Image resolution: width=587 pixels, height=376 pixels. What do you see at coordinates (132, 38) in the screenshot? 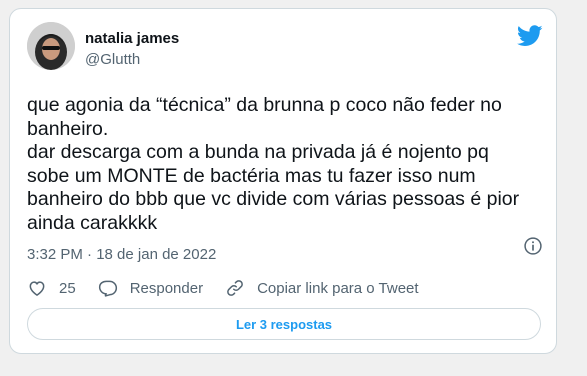
I see `author-name: natalia james` at bounding box center [132, 38].